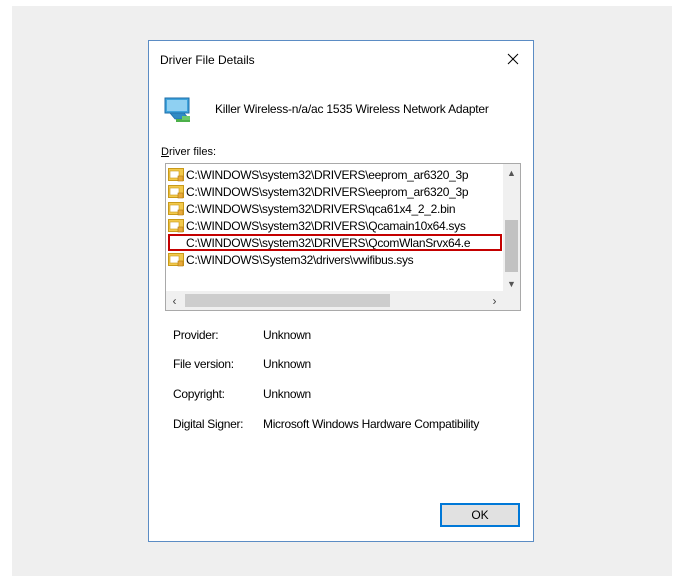  Describe the element at coordinates (208, 424) in the screenshot. I see `digital-signer-label: Digital Signer:` at that location.